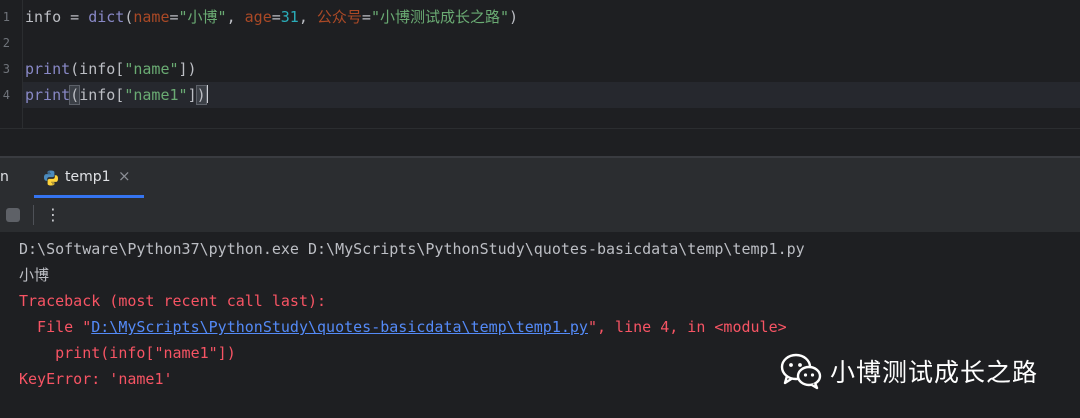 This screenshot has width=1080, height=418. What do you see at coordinates (801, 371) in the screenshot?
I see `wechat-logo-icon` at bounding box center [801, 371].